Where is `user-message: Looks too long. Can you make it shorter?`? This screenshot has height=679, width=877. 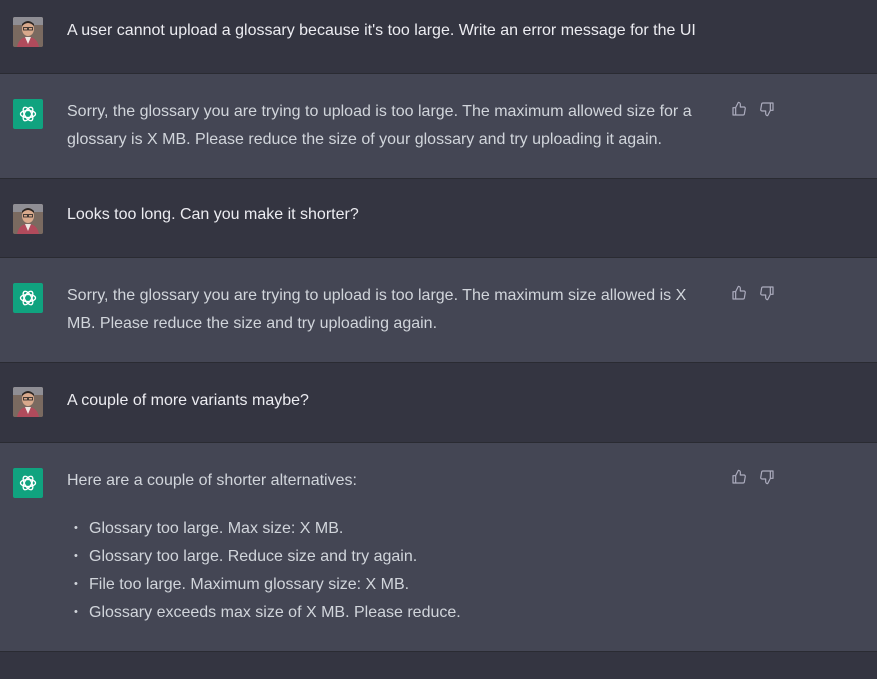 user-message: Looks too long. Can you make it shorter? is located at coordinates (438, 218).